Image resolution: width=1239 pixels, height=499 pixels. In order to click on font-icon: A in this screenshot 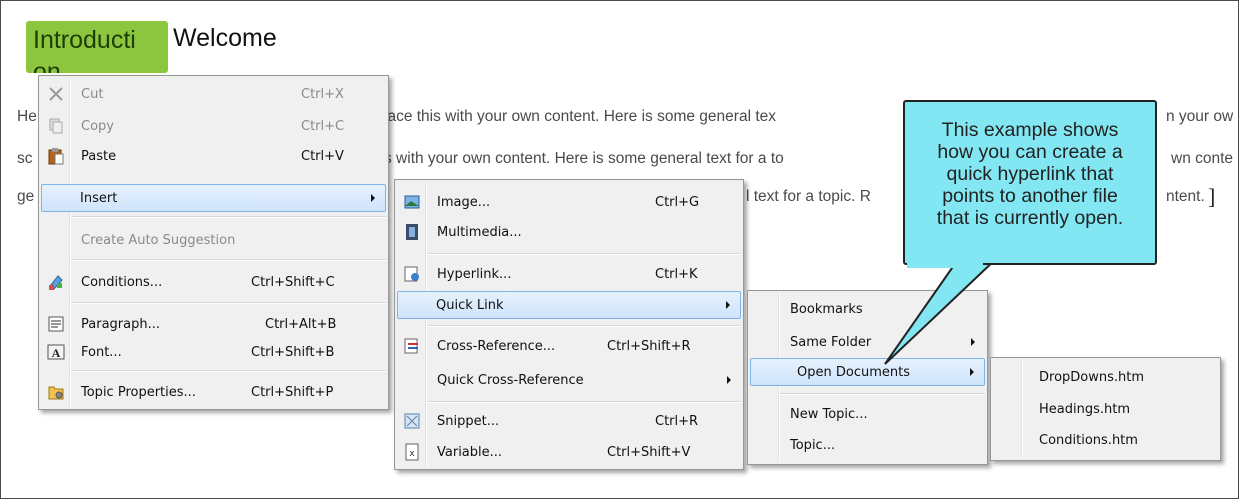, I will do `click(56, 352)`.